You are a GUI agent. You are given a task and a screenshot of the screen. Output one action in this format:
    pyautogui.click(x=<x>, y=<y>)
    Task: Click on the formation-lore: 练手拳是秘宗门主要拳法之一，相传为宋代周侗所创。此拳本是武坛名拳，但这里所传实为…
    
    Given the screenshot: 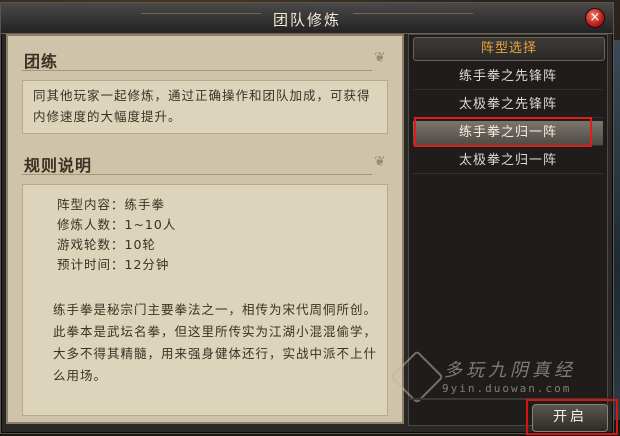 What is the action you would take?
    pyautogui.click(x=215, y=342)
    